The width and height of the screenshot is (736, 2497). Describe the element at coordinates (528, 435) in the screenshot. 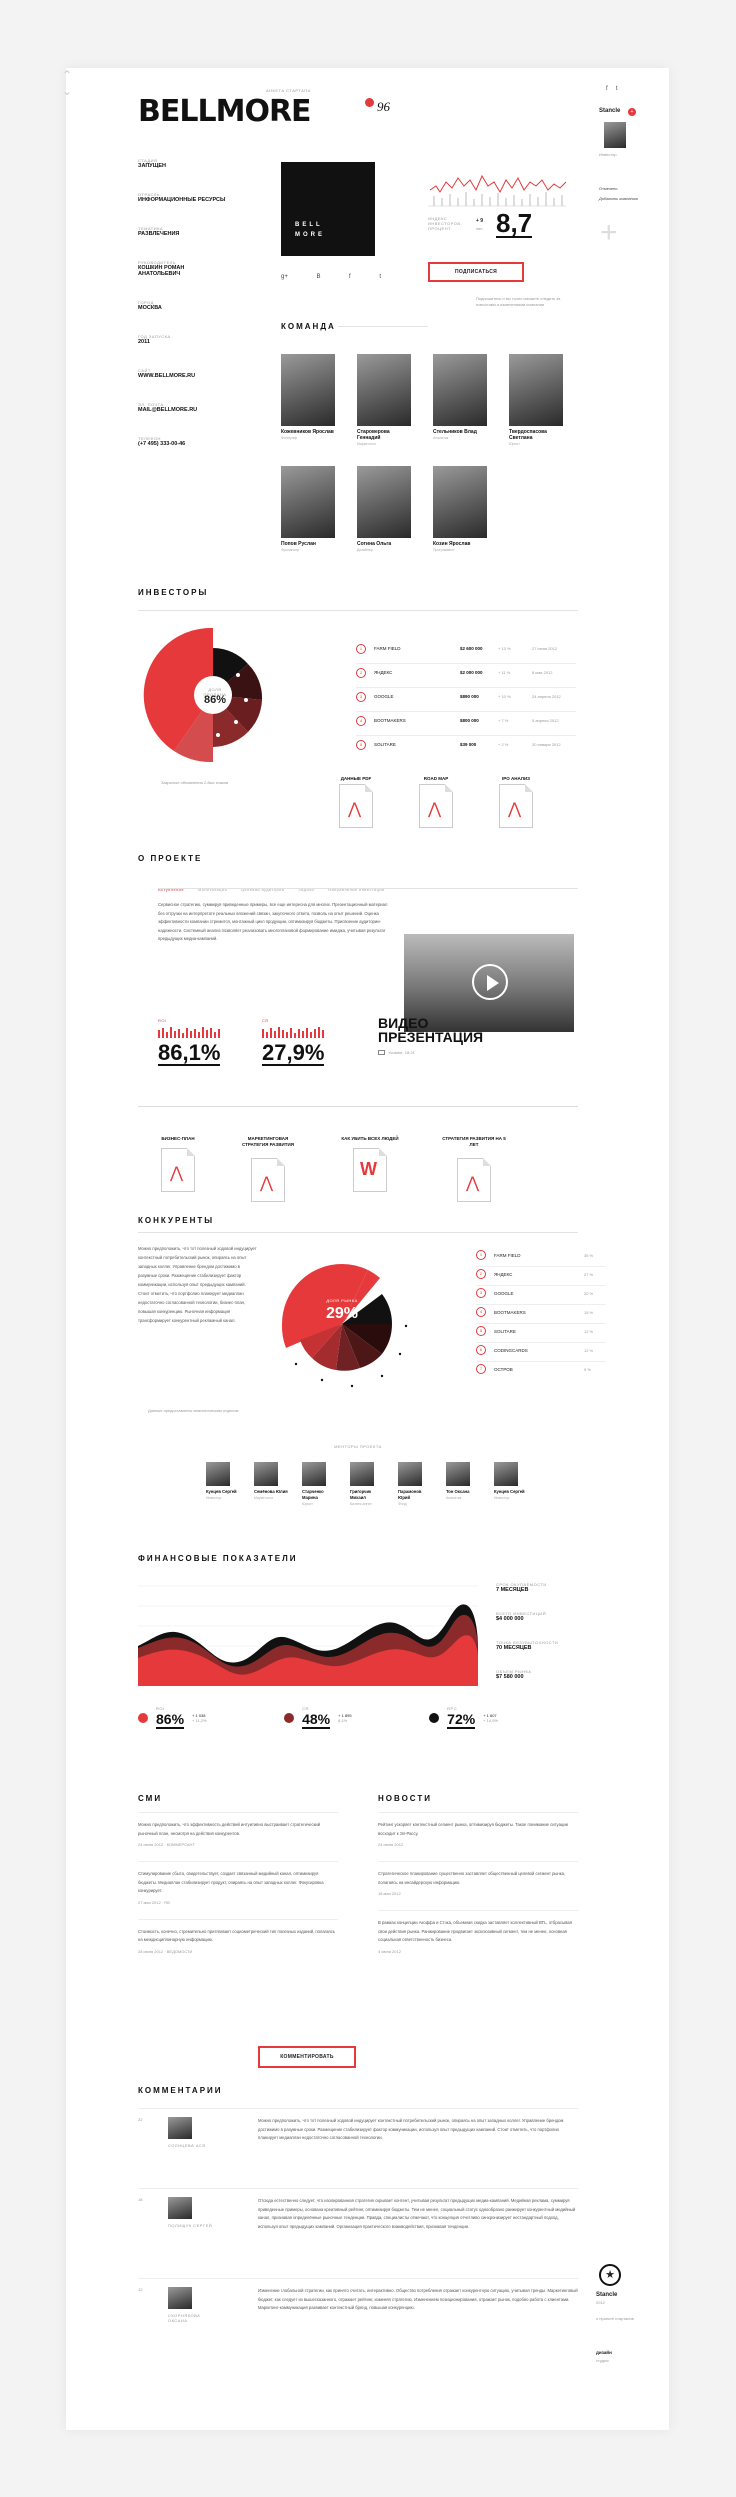

I see `member-name: Твердоспасова Светлана` at that location.